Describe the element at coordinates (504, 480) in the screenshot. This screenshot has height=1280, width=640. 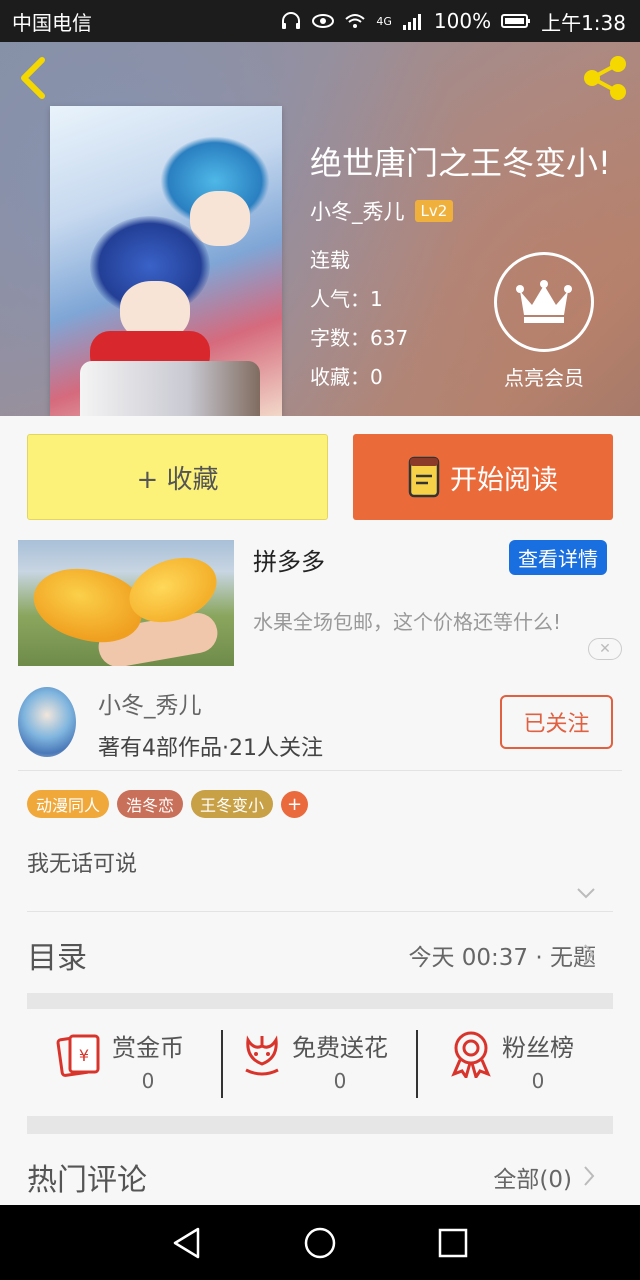
I see `start-reading-label: 开始阅读` at that location.